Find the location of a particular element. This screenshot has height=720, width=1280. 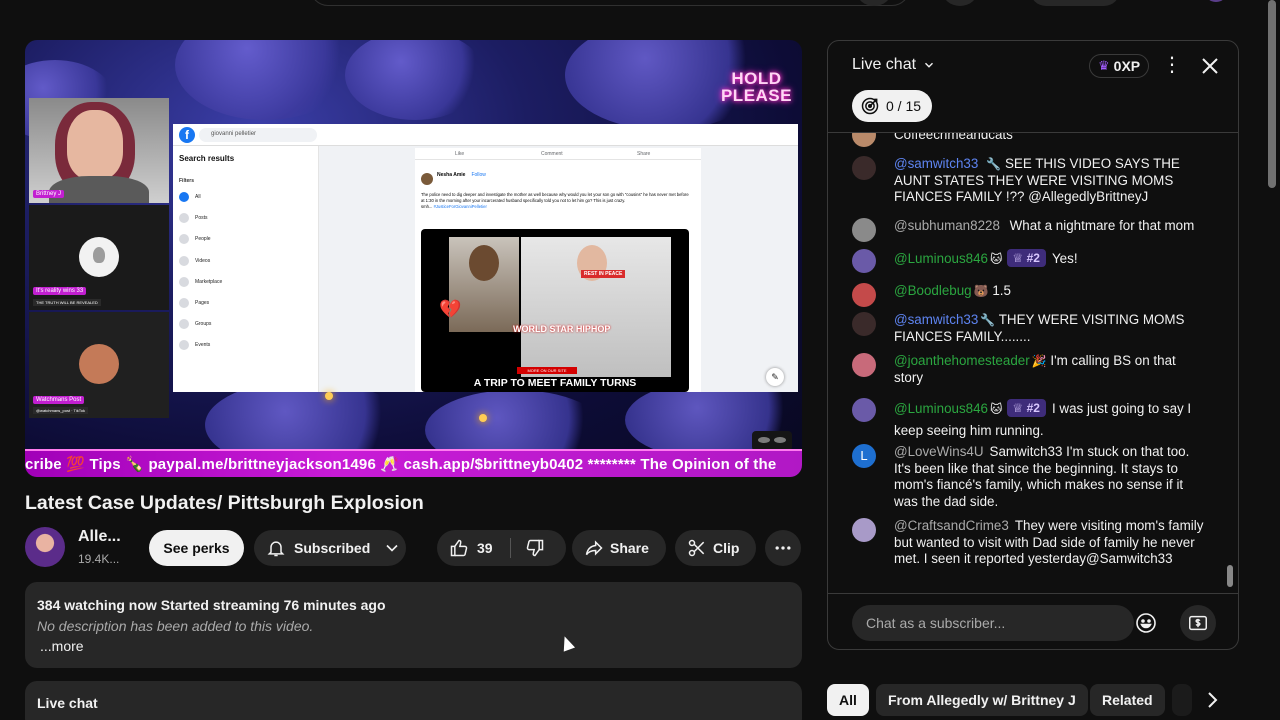

chevron-right-icon is located at coordinates (1214, 700).